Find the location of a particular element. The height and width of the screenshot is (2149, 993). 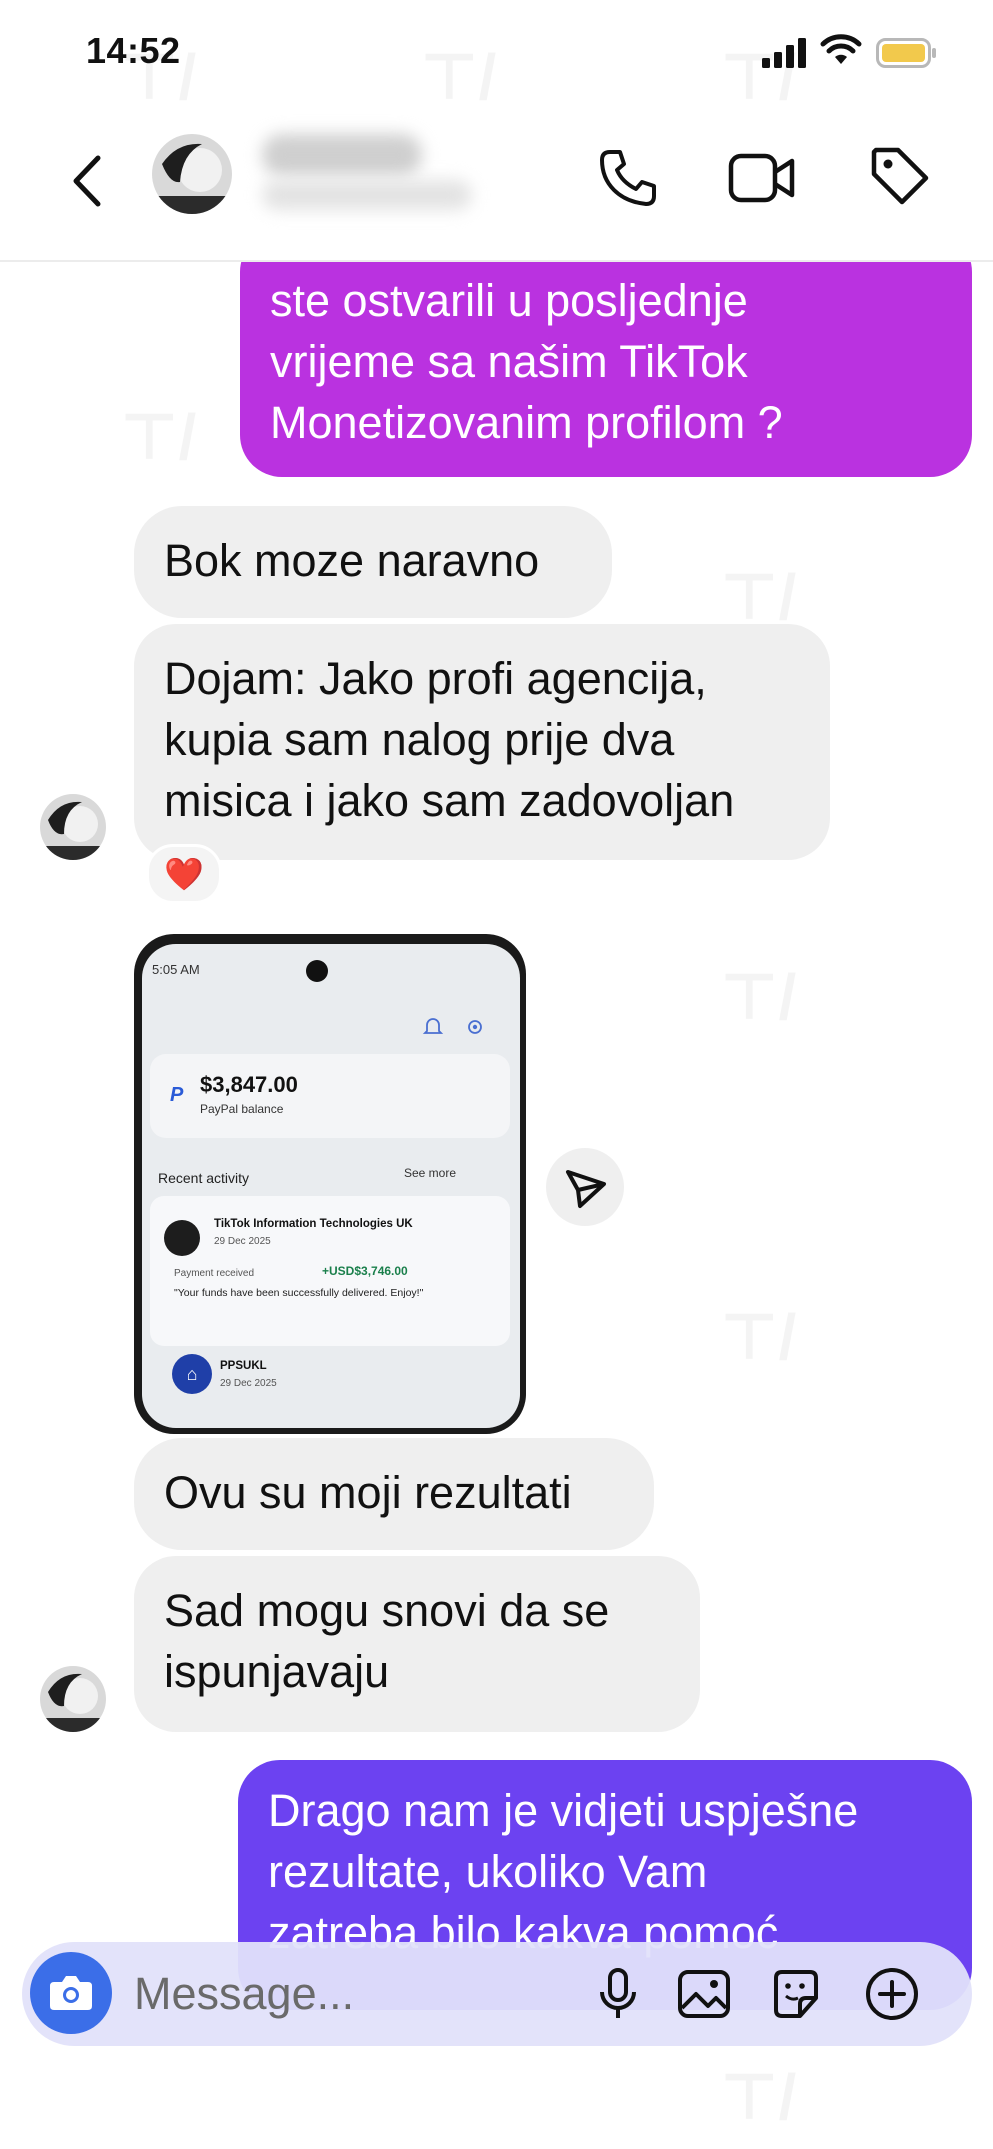

phone-icon is located at coordinates (628, 178).